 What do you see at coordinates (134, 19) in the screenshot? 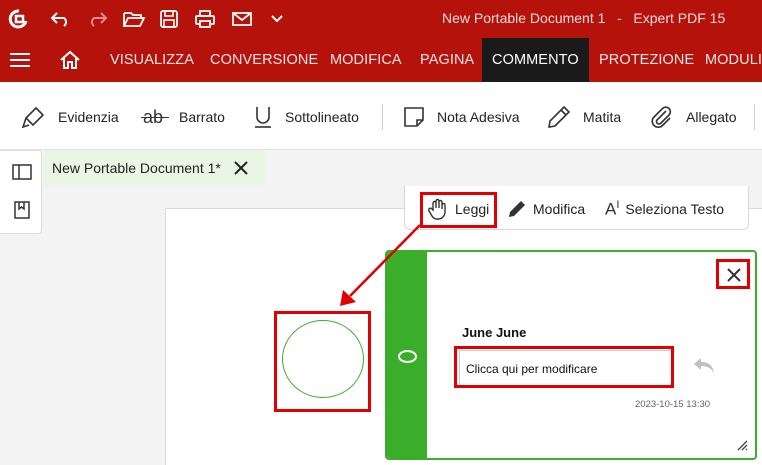
I see `open-folder-icon` at bounding box center [134, 19].